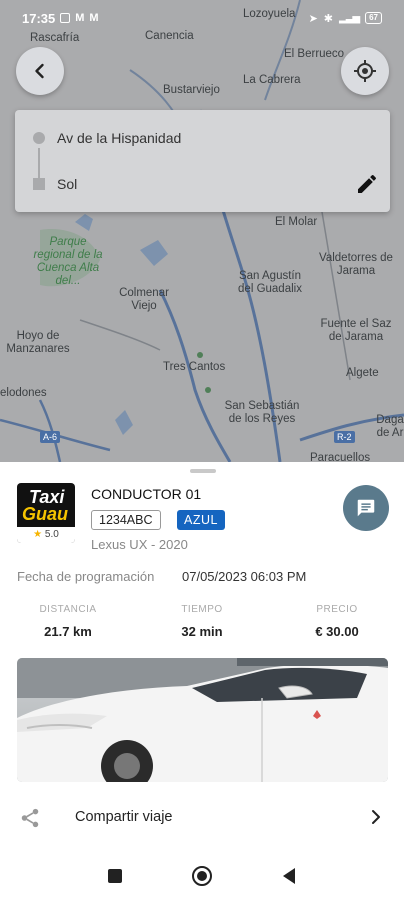  What do you see at coordinates (191, 90) in the screenshot?
I see `map-label: Bustarviejo` at bounding box center [191, 90].